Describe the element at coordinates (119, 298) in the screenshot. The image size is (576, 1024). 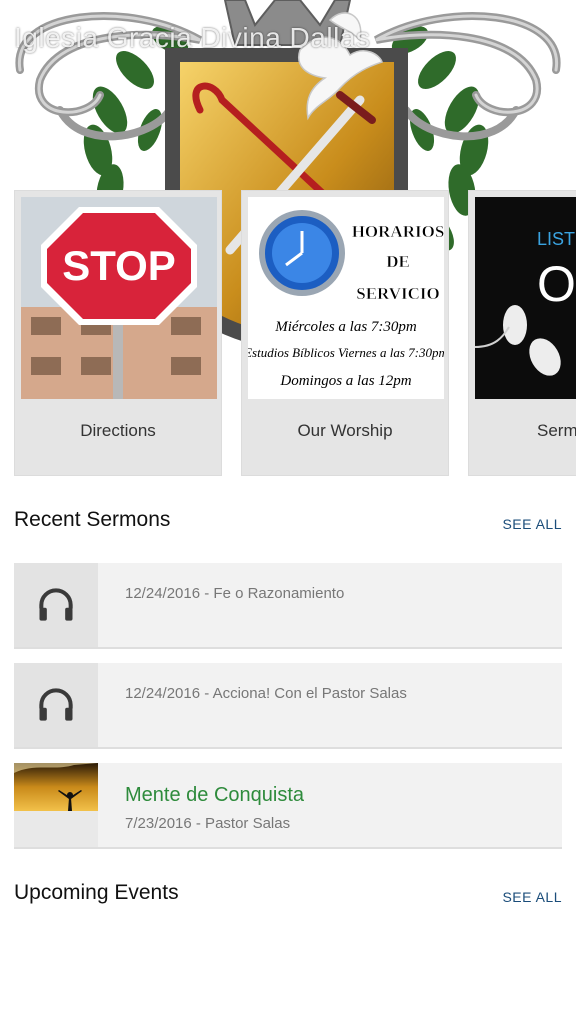
I see `directions-image: STOP` at that location.